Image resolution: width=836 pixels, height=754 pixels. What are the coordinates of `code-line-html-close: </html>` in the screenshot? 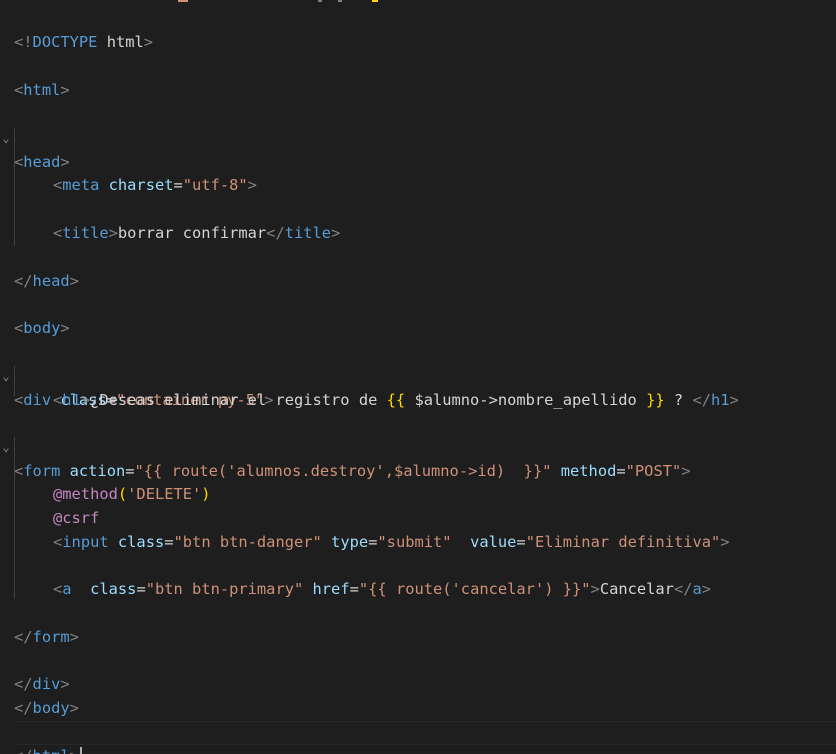 It's located at (41, 737).